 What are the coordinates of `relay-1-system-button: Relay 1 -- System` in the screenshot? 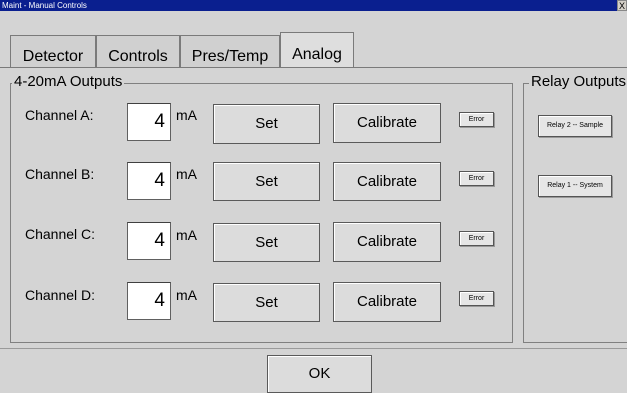 It's located at (575, 186).